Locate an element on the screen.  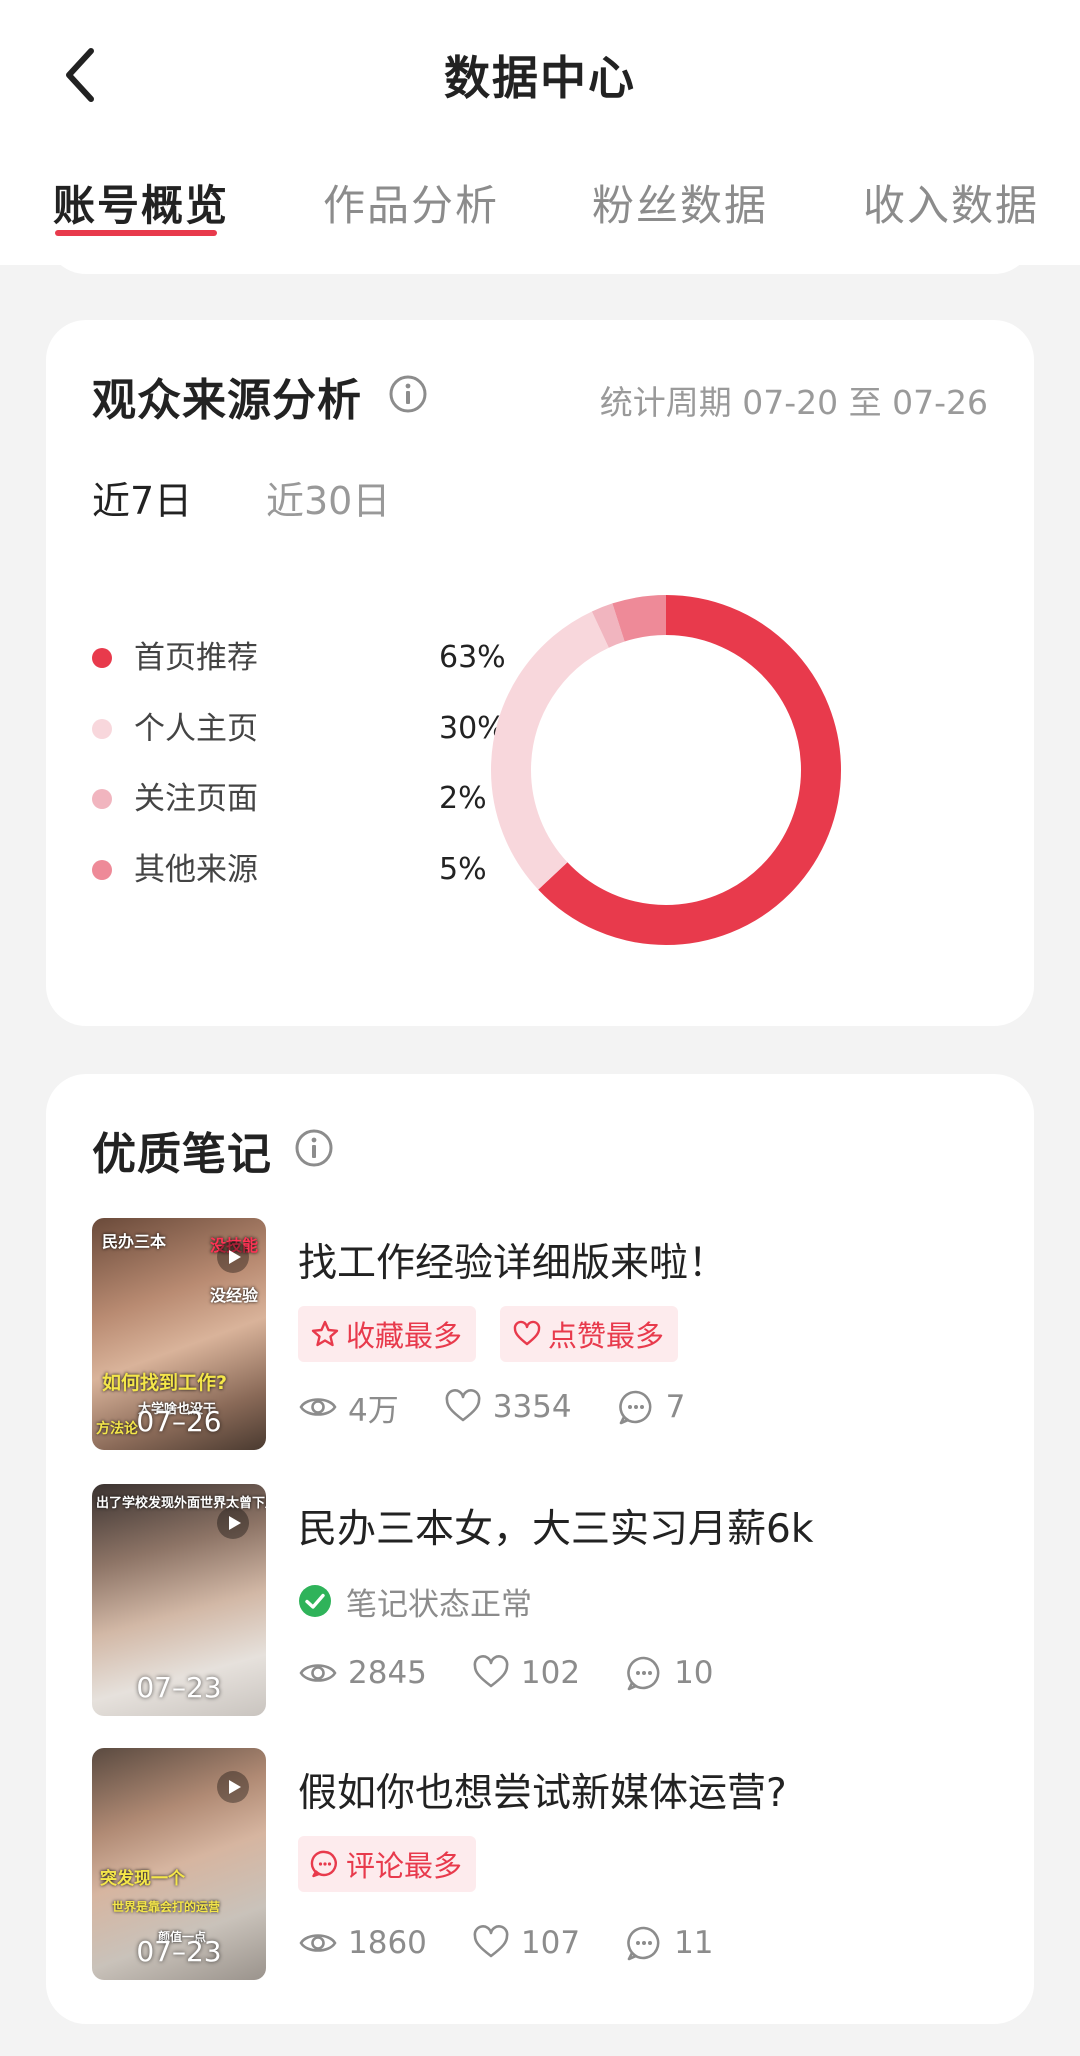
views-count: 2845 is located at coordinates (387, 1673).